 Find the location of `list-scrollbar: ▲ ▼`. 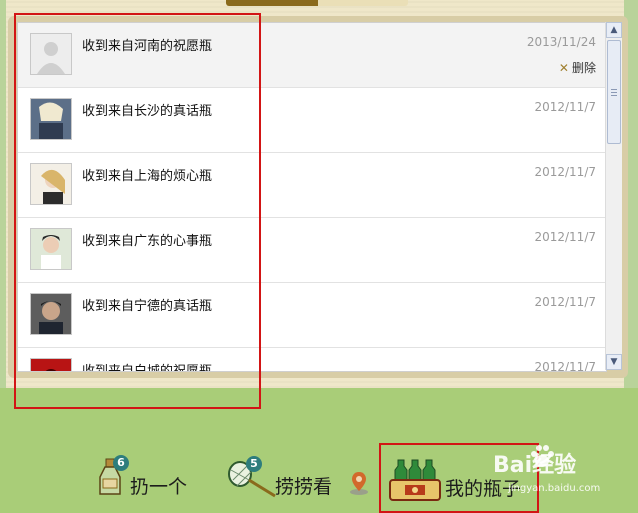

list-scrollbar: ▲ ▼ is located at coordinates (613, 196).